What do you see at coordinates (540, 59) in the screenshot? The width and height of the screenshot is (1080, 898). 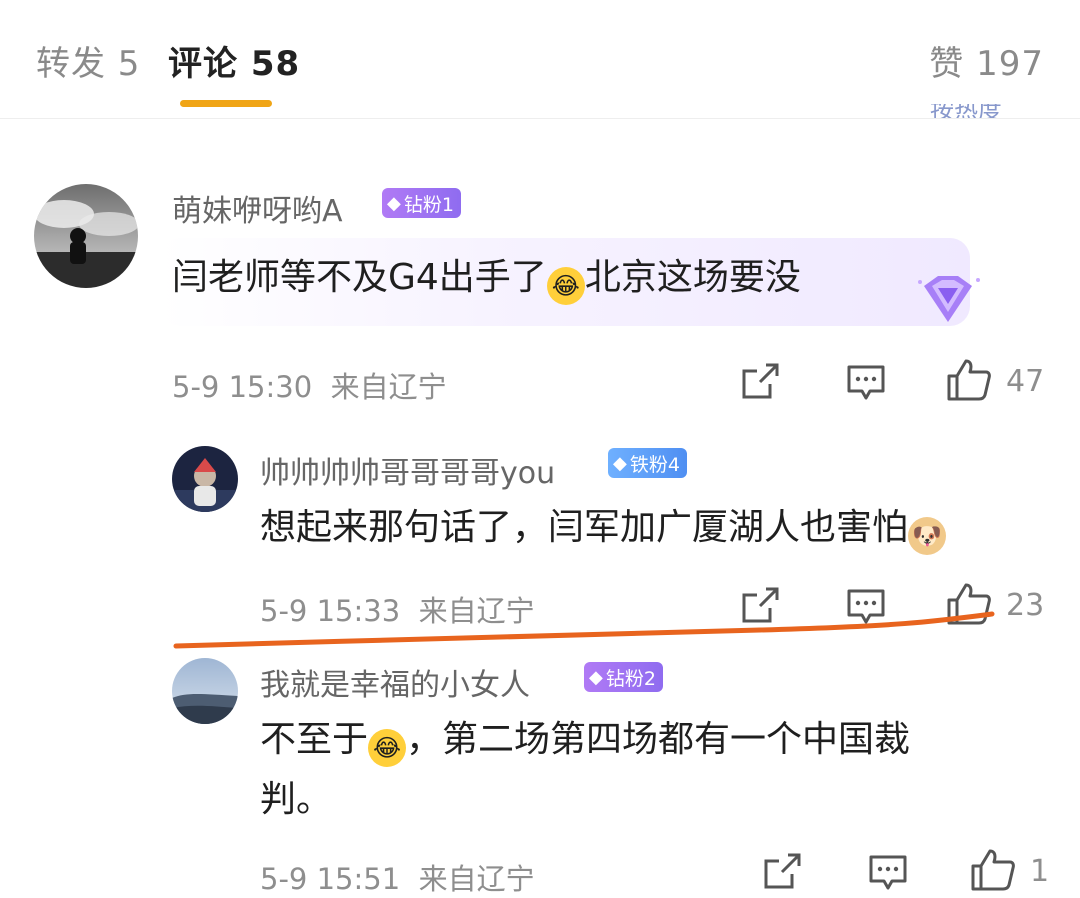 I see `comment-tabs: 转发 5 评论 58 赞 197 按热度` at bounding box center [540, 59].